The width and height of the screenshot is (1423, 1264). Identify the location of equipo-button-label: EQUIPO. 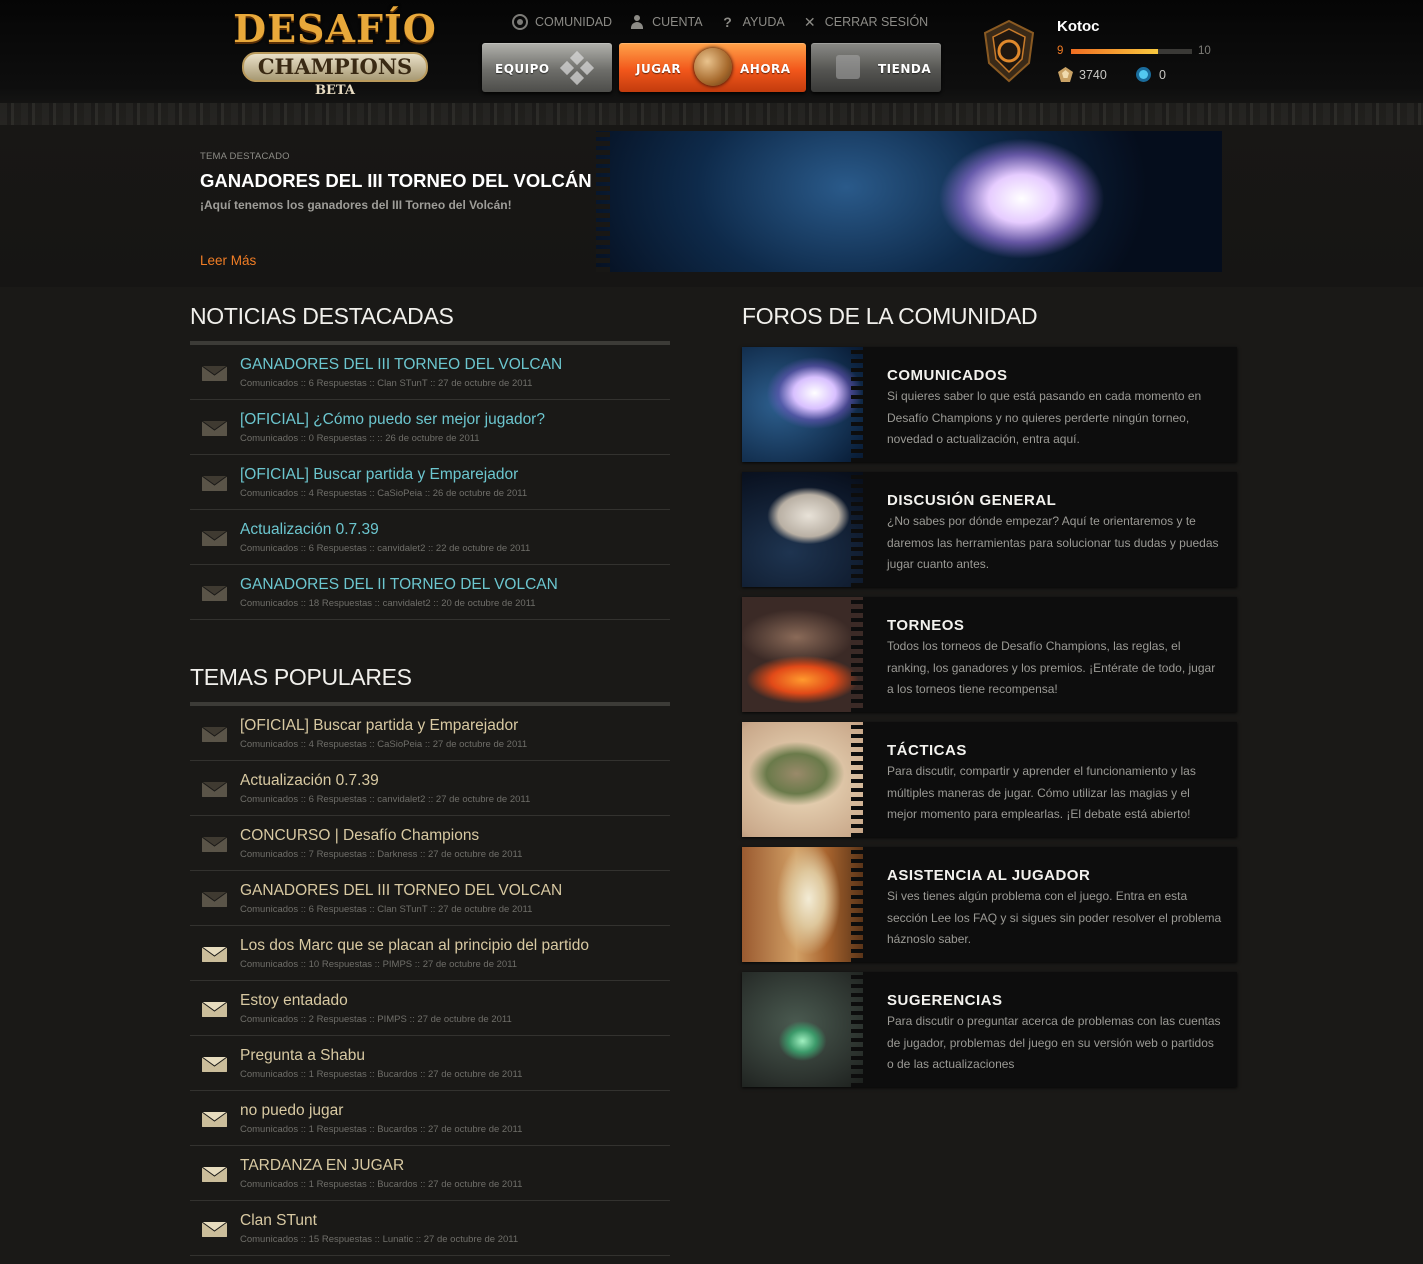
(522, 69).